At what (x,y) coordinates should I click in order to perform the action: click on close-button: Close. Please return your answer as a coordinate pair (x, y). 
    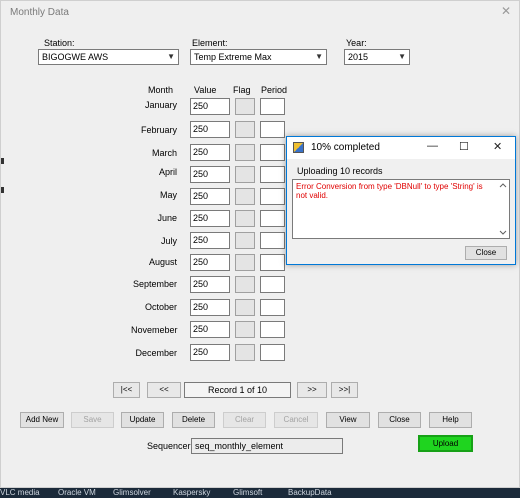
    Looking at the image, I should click on (399, 420).